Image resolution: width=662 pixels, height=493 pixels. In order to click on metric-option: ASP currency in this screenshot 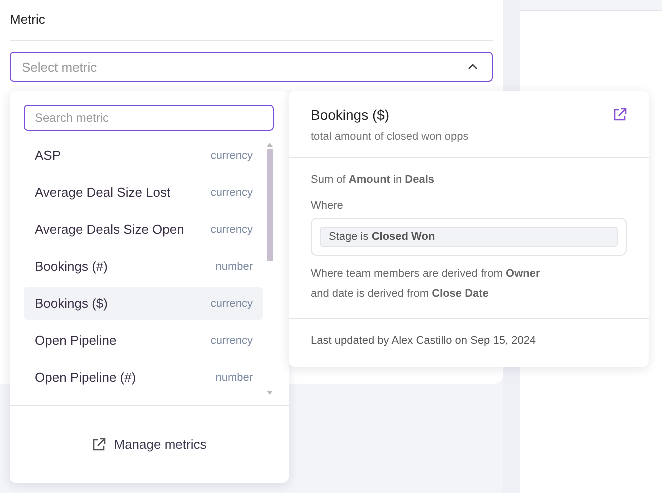, I will do `click(143, 155)`.